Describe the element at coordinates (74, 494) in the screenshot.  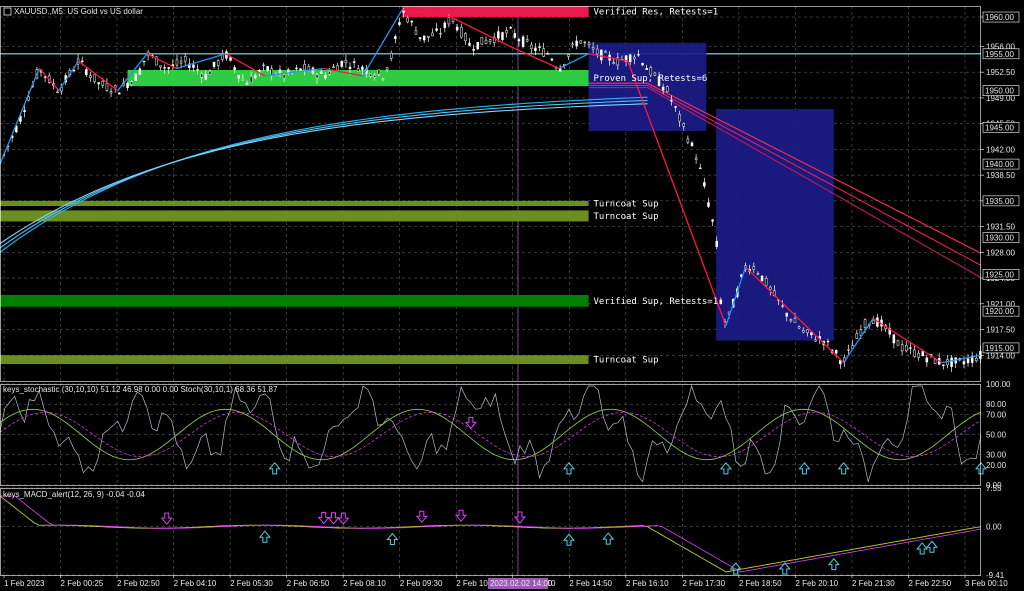
I see `macd-title: keys_MACD_alert(12, 26, 9) -0.04 -0.04` at that location.